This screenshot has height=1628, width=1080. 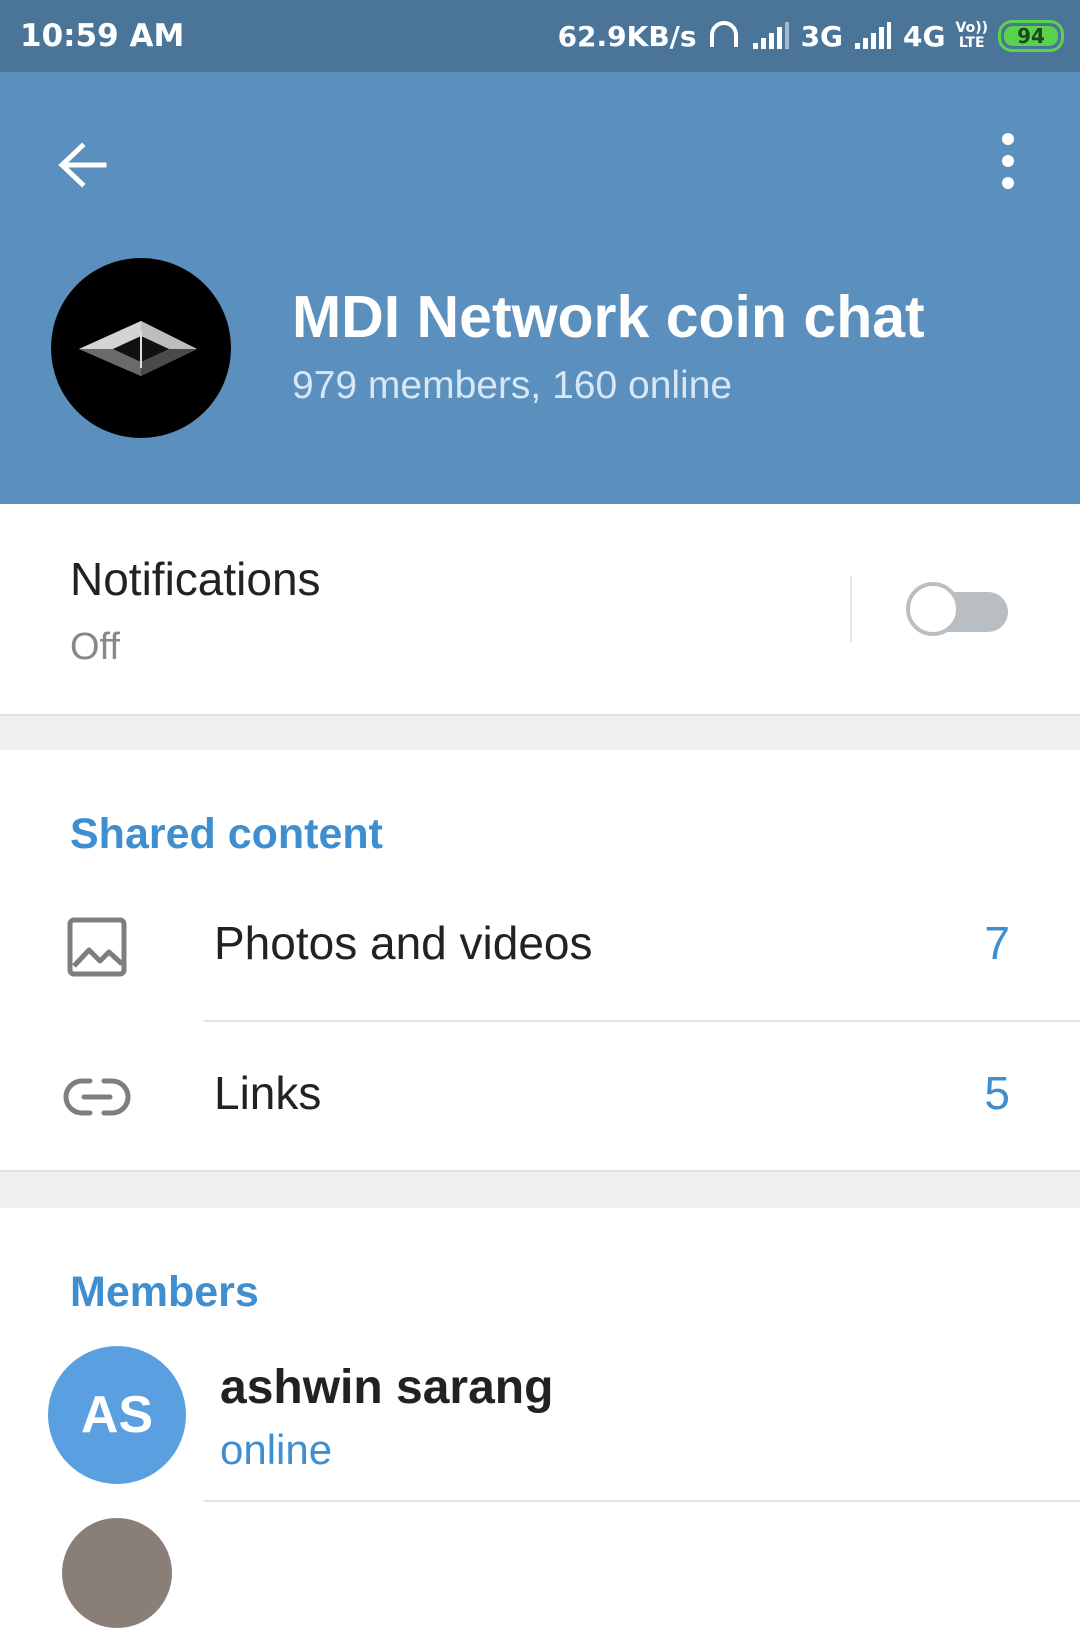 What do you see at coordinates (997, 1093) in the screenshot?
I see `links-count: 5` at bounding box center [997, 1093].